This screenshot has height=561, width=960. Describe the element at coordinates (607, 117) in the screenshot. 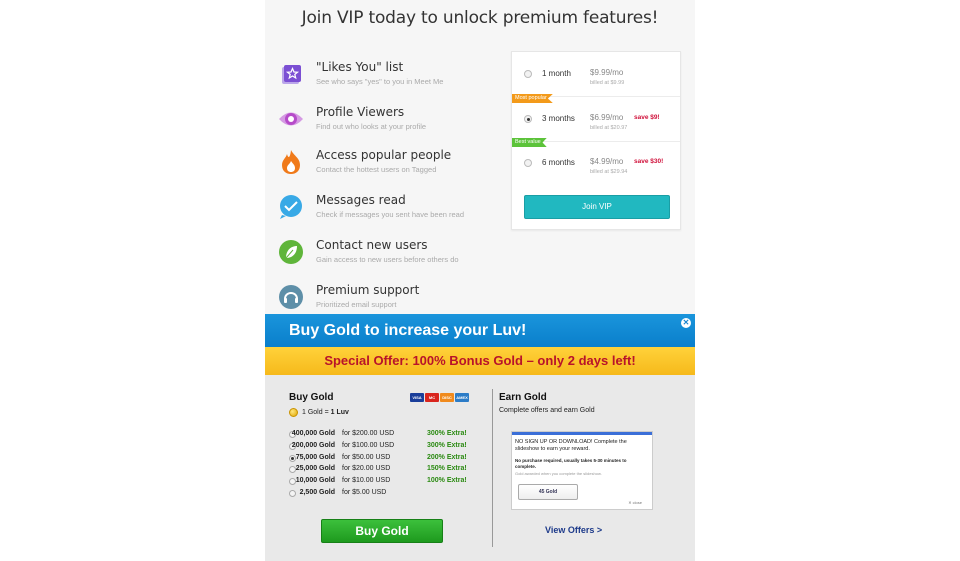

I see `plan-price: $6.99/mo` at that location.